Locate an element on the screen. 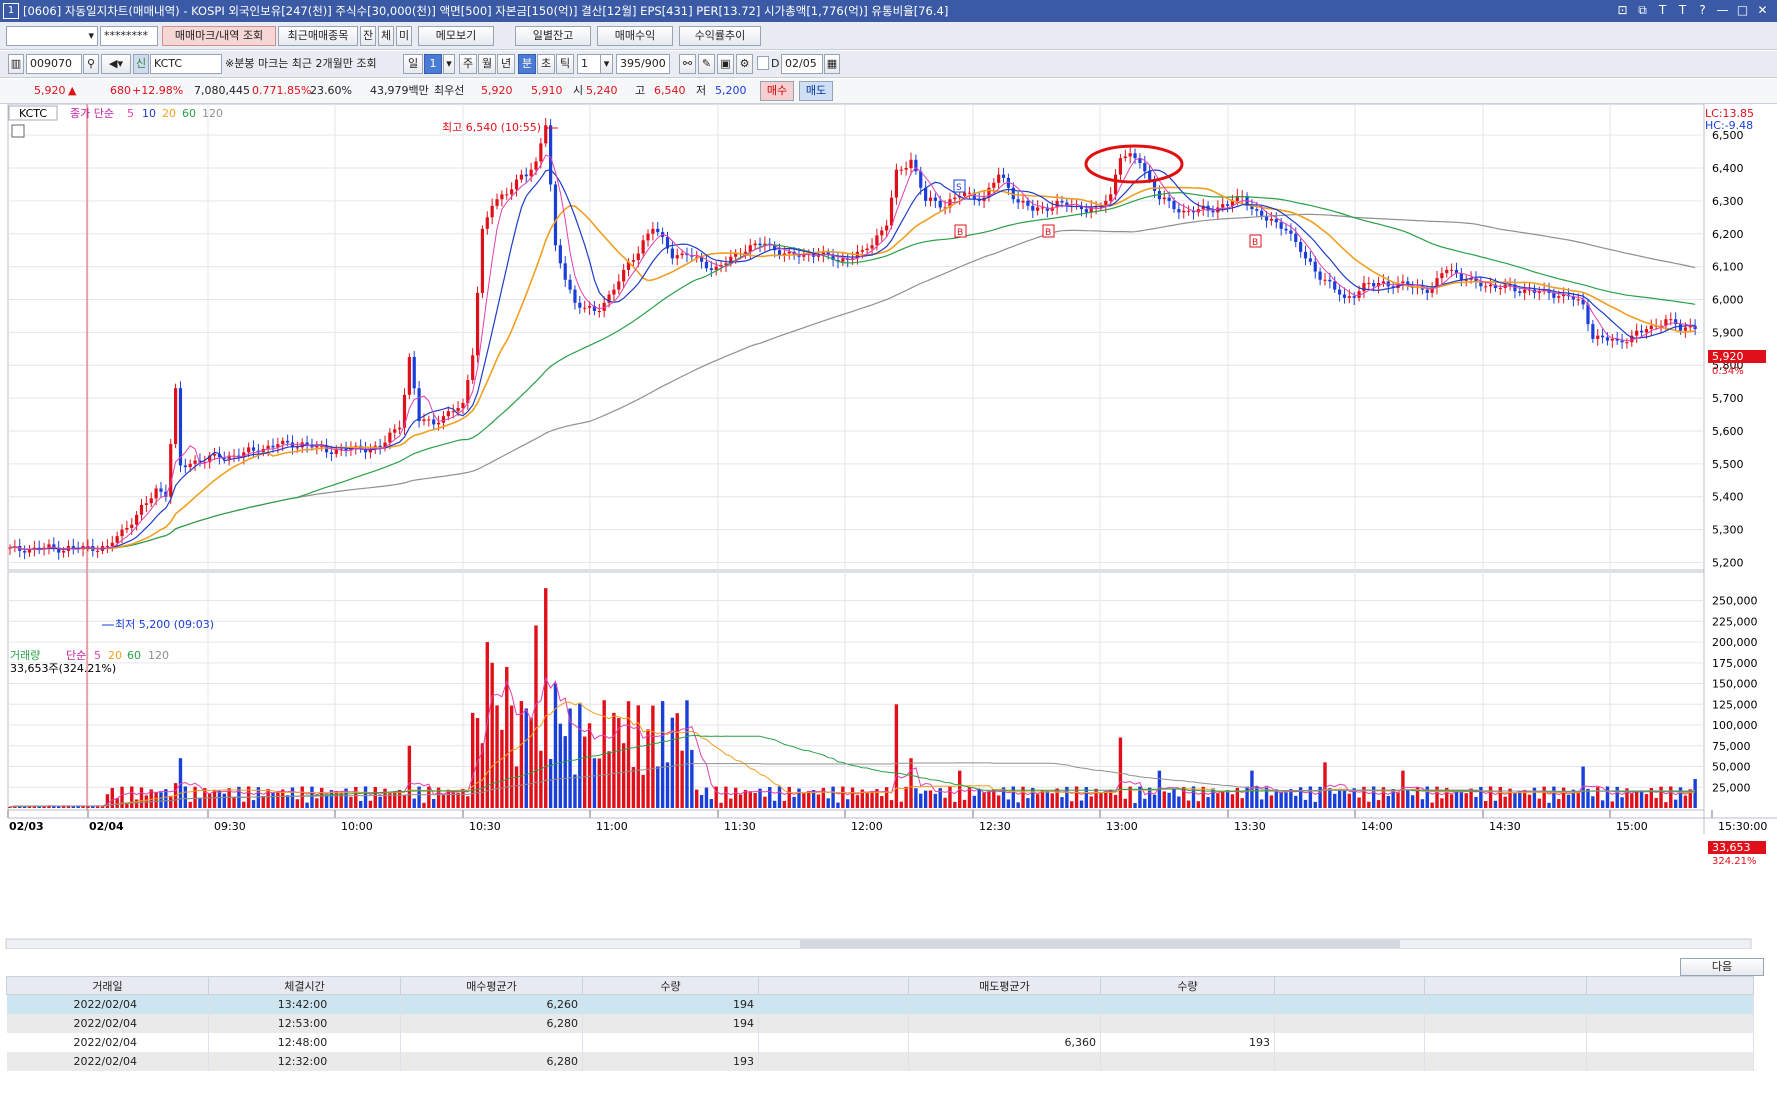 This screenshot has height=1100, width=1777. trade-mark-query-button: 매매마크/내역 조회 is located at coordinates (219, 36).